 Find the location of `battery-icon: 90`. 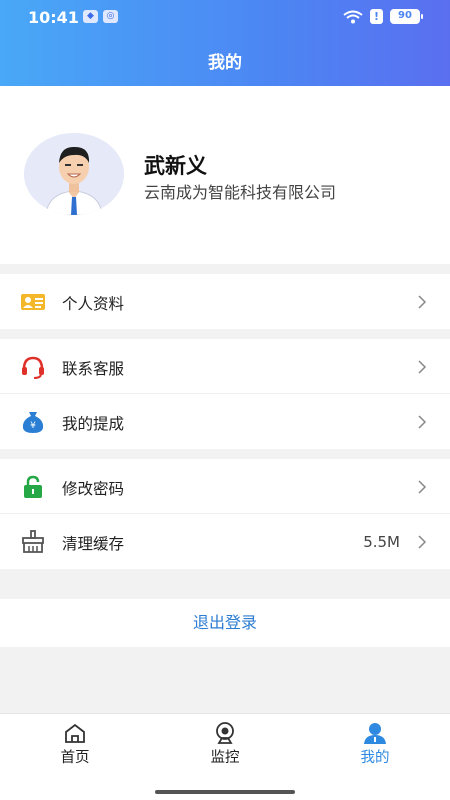

battery-icon: 90 is located at coordinates (406, 16).